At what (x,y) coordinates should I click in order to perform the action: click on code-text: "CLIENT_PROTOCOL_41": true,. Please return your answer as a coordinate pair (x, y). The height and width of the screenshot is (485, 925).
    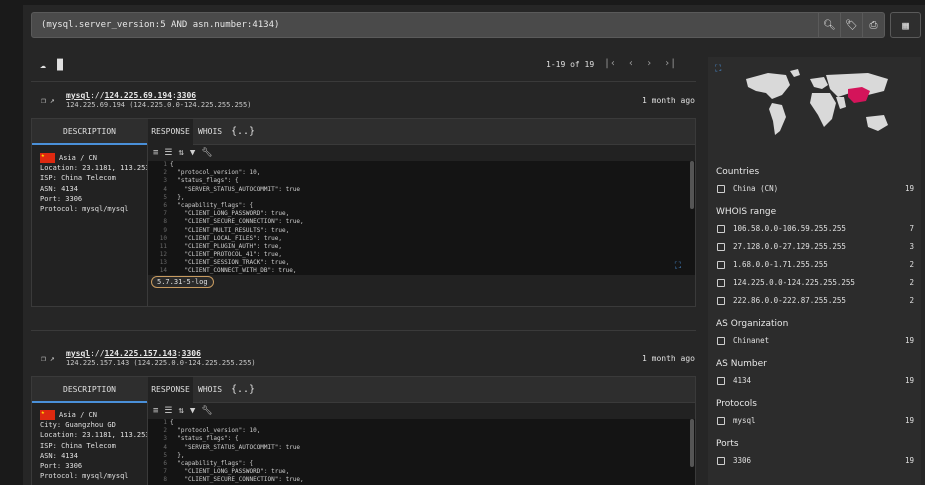
    Looking at the image, I should click on (226, 255).